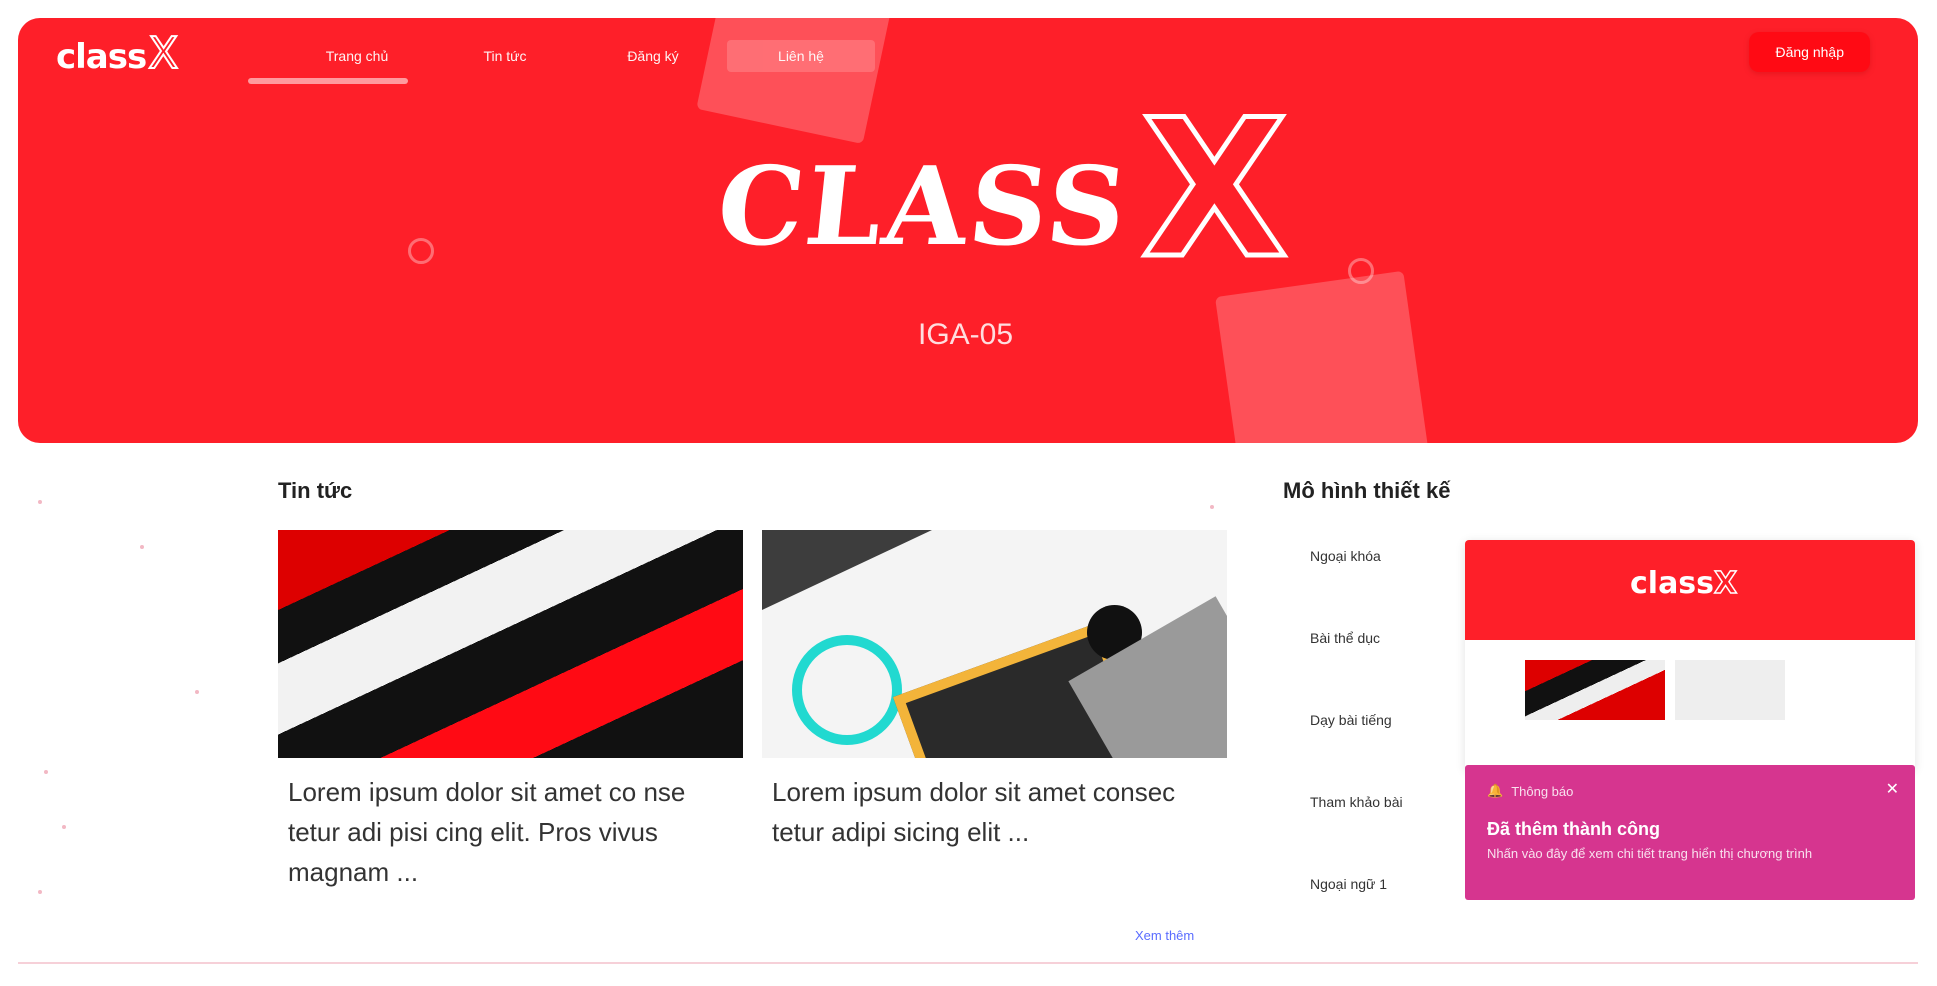 The width and height of the screenshot is (1937, 986). I want to click on page-preview: classX, so click(1690, 655).